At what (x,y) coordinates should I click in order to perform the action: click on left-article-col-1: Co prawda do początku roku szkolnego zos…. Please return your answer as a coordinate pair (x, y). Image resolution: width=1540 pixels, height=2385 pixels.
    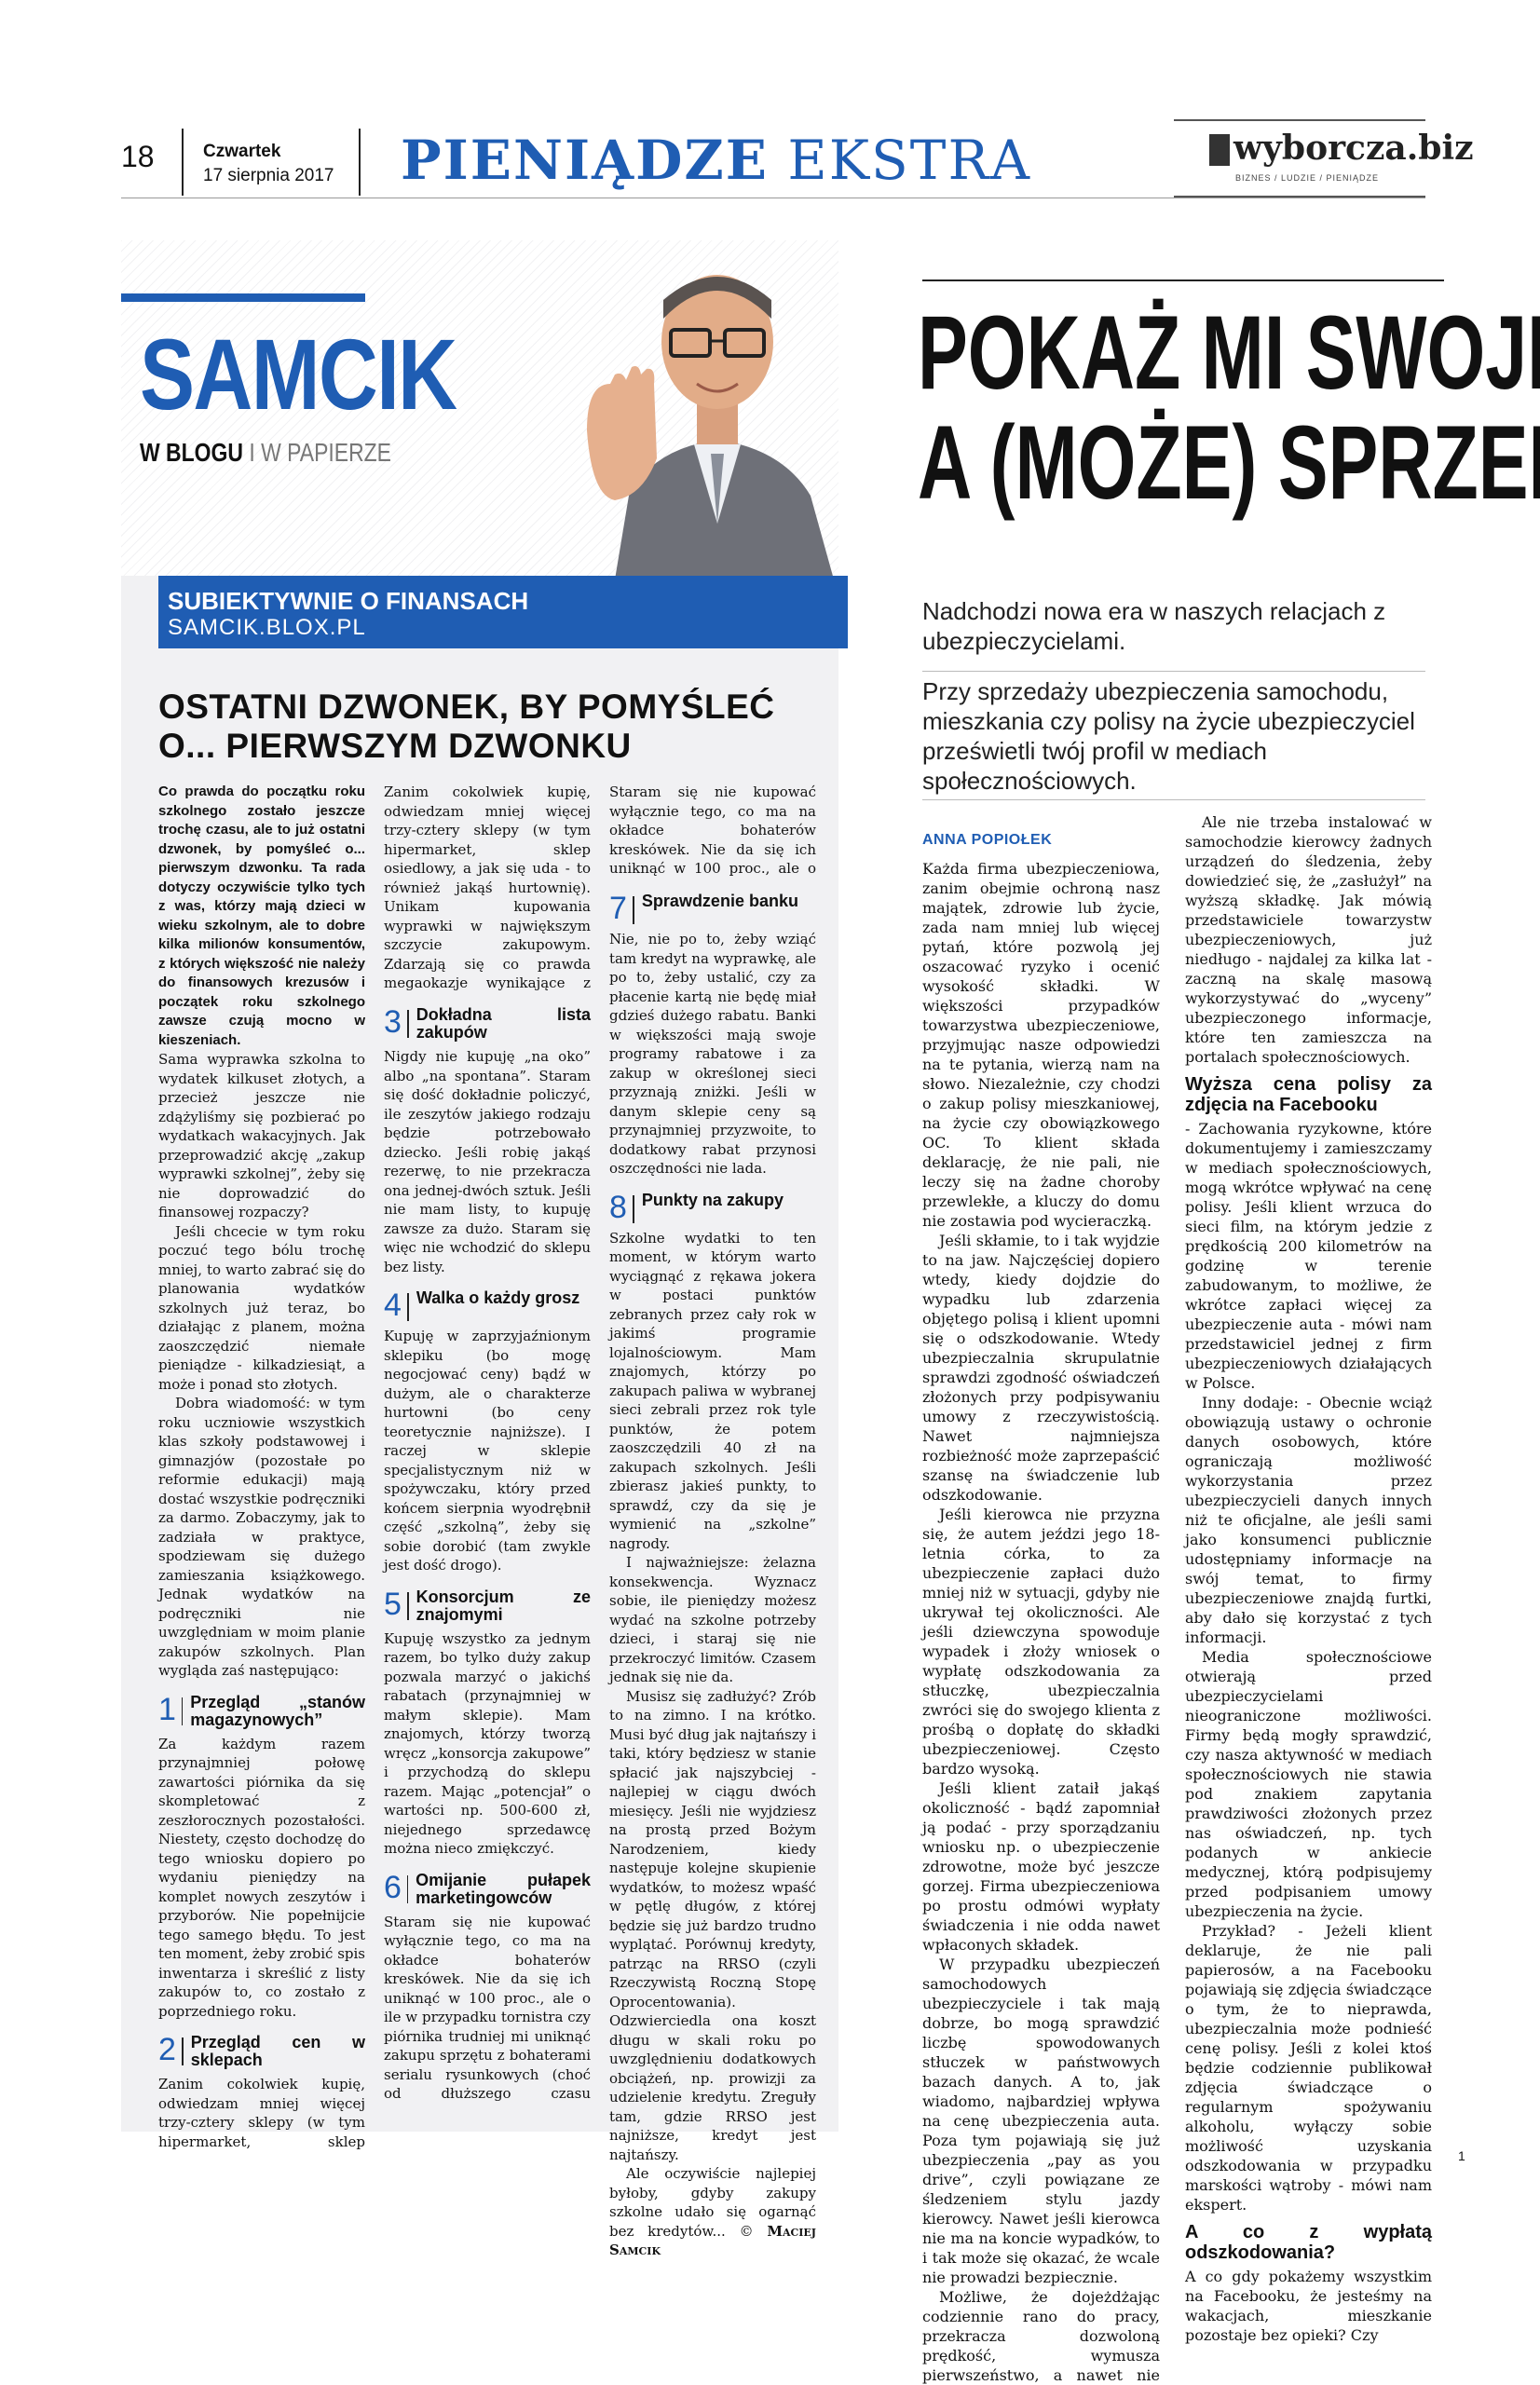
    Looking at the image, I should click on (261, 1467).